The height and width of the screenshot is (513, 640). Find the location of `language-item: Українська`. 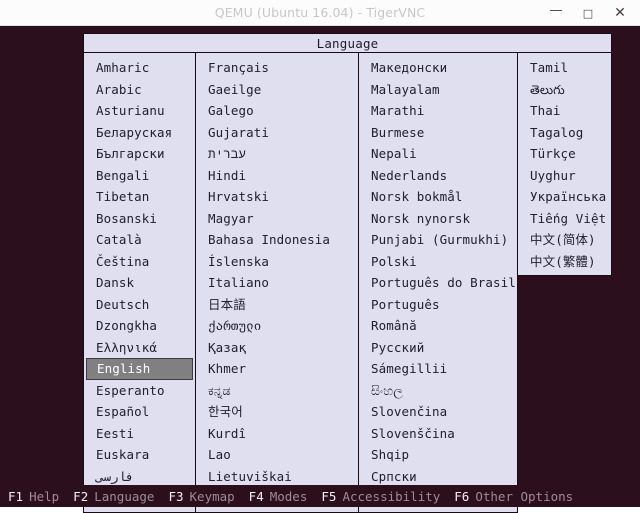

language-item: Українська is located at coordinates (564, 197).